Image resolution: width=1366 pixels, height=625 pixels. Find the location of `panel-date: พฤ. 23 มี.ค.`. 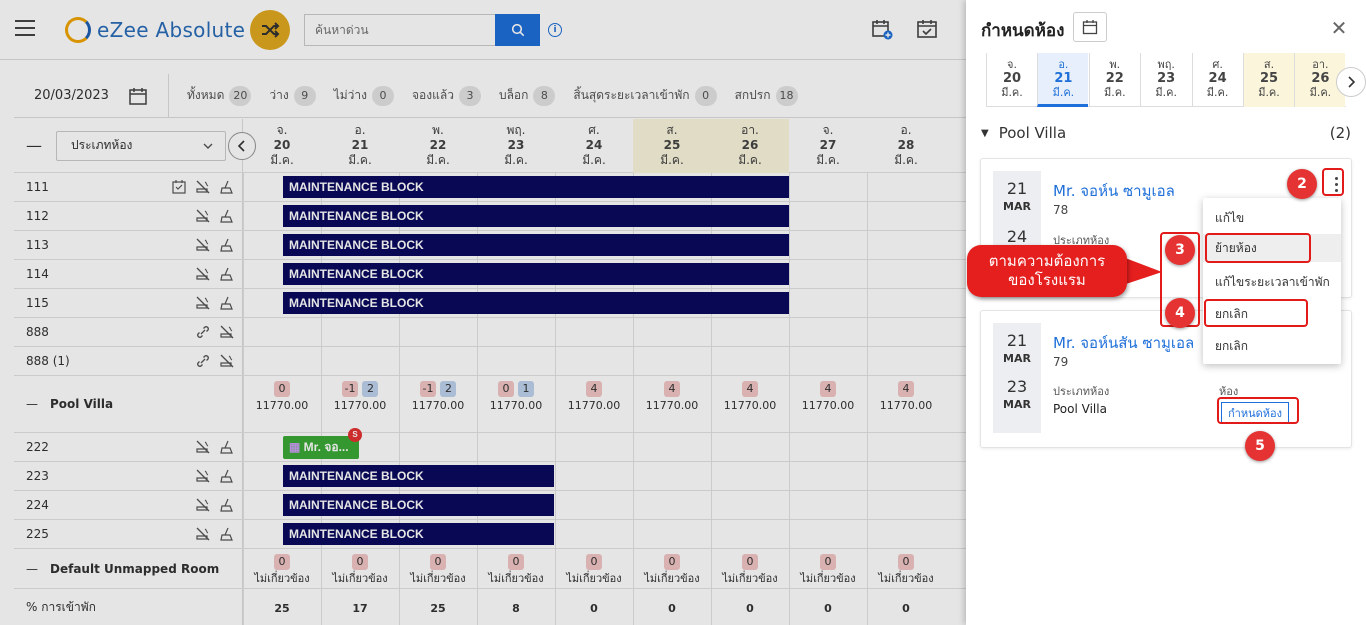

panel-date: พฤ. 23 มี.ค. is located at coordinates (1165, 80).